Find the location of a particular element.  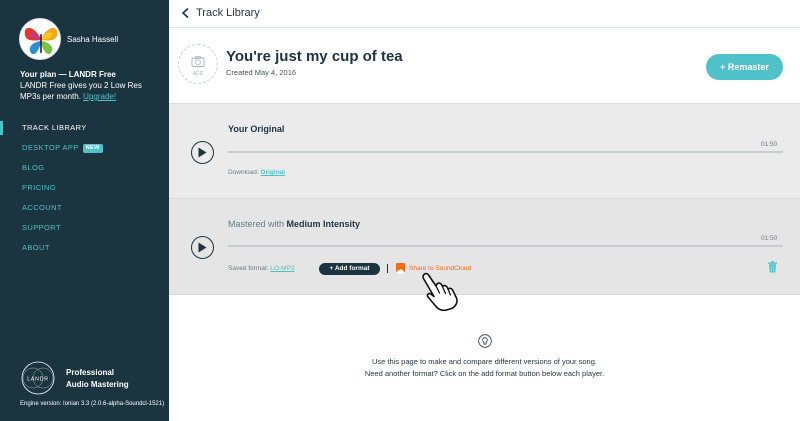

brand-line-2: Audio Mastering is located at coordinates (97, 384).